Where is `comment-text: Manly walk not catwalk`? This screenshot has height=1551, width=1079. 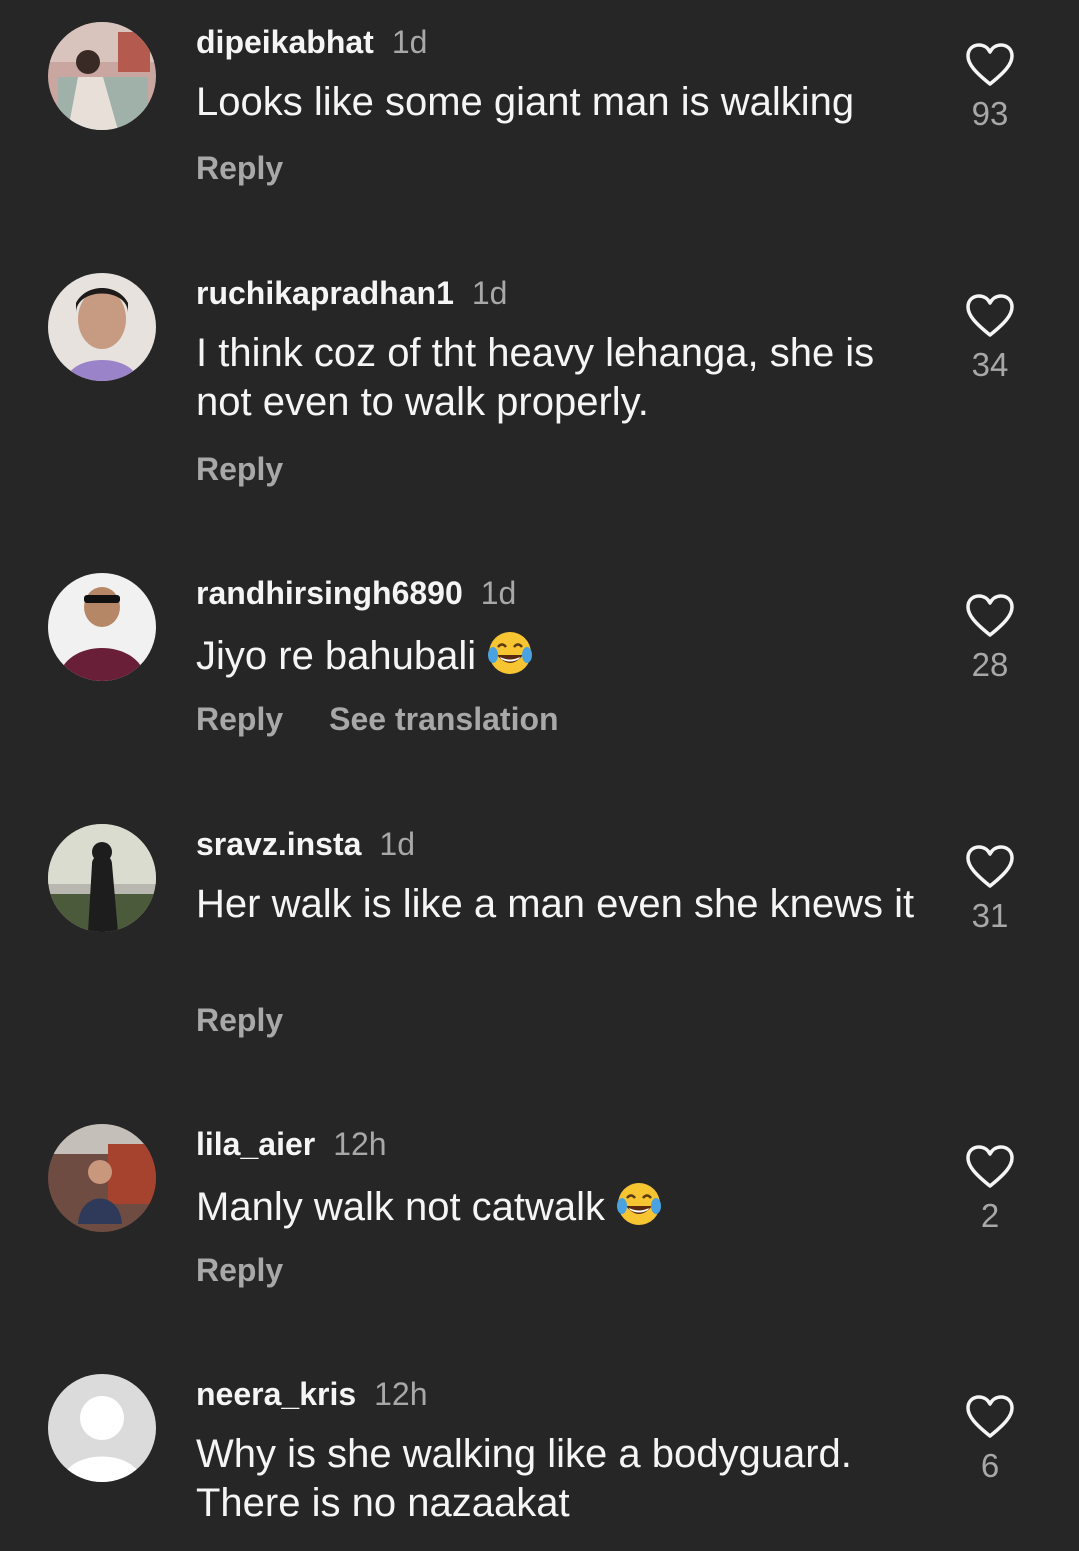 comment-text: Manly walk not catwalk is located at coordinates (556, 1206).